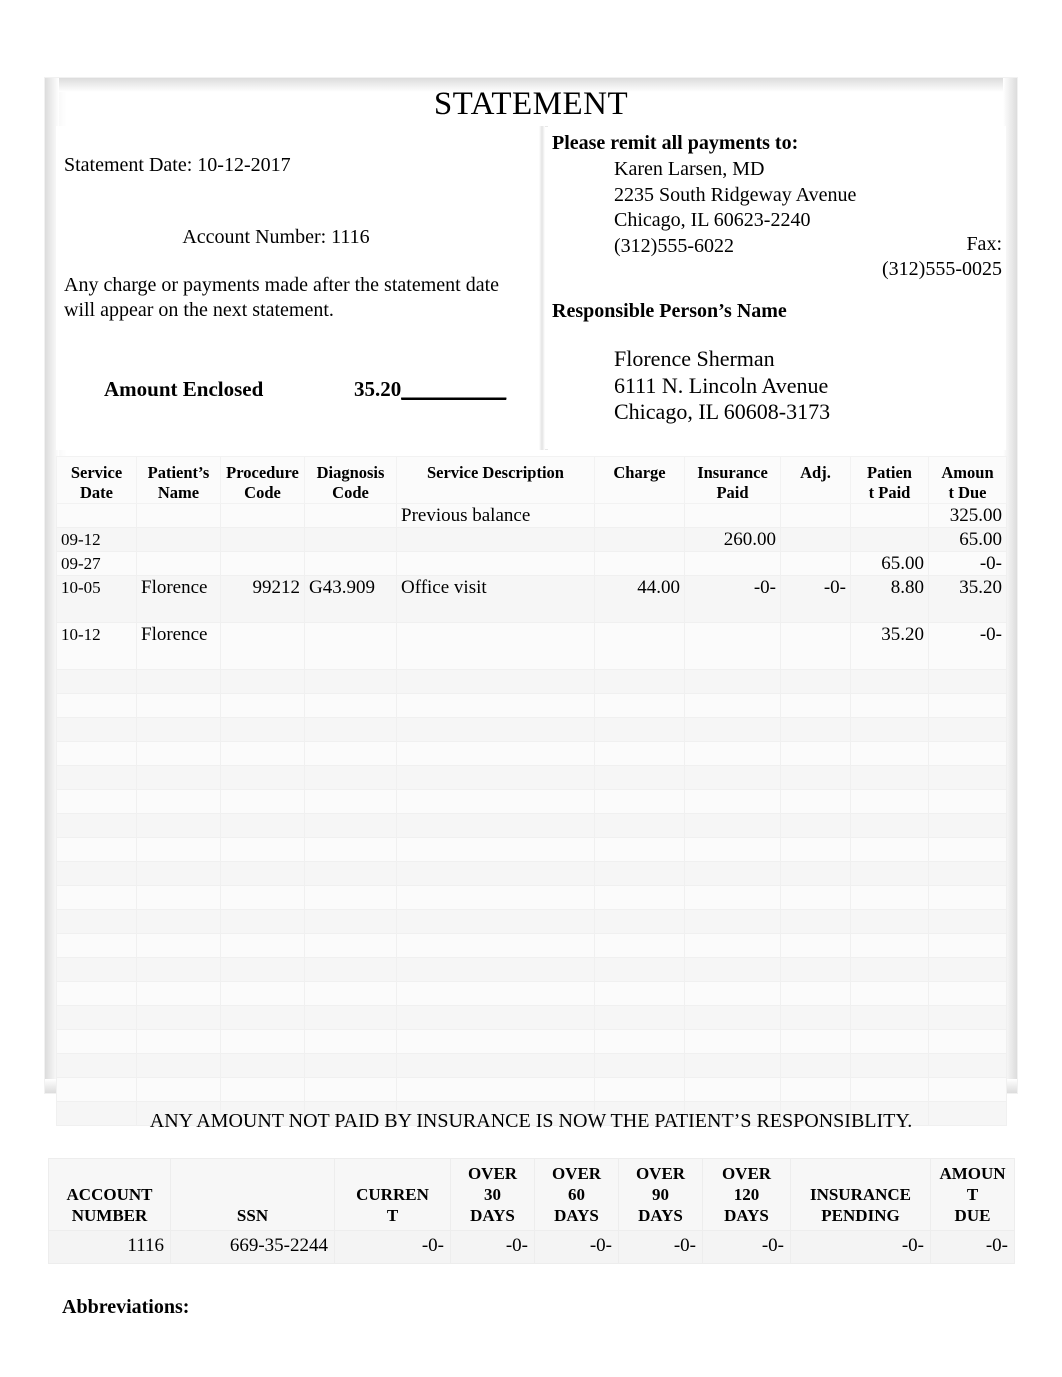 Image resolution: width=1062 pixels, height=1377 pixels. What do you see at coordinates (178, 599) in the screenshot?
I see `cell-patient-name: Florence` at bounding box center [178, 599].